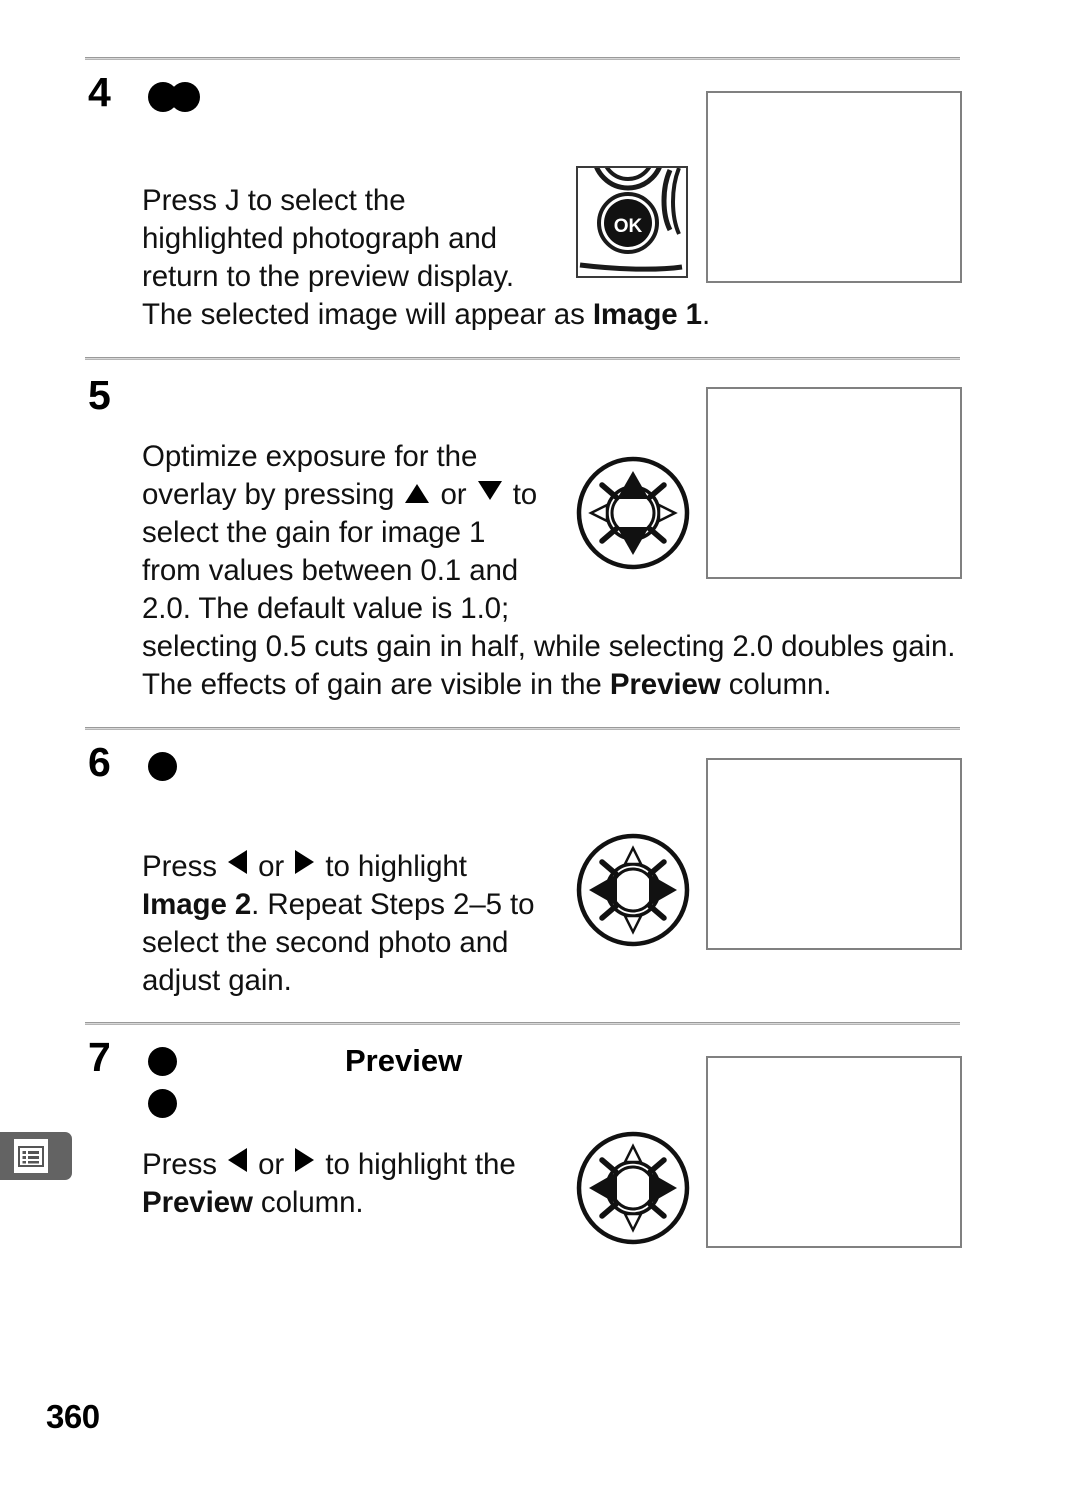 This screenshot has height=1486, width=1080. Describe the element at coordinates (308, 1202) in the screenshot. I see `step-7-rest: column.` at that location.